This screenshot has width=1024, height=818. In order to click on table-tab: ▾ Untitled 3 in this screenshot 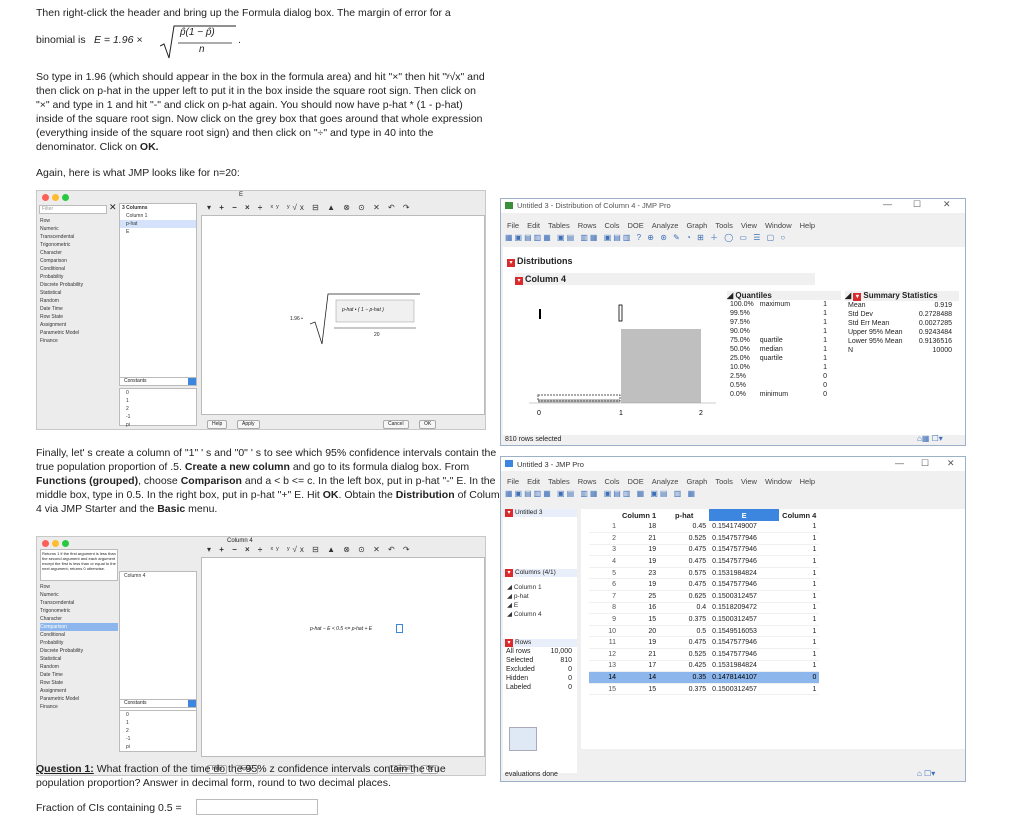, I will do `click(540, 513)`.